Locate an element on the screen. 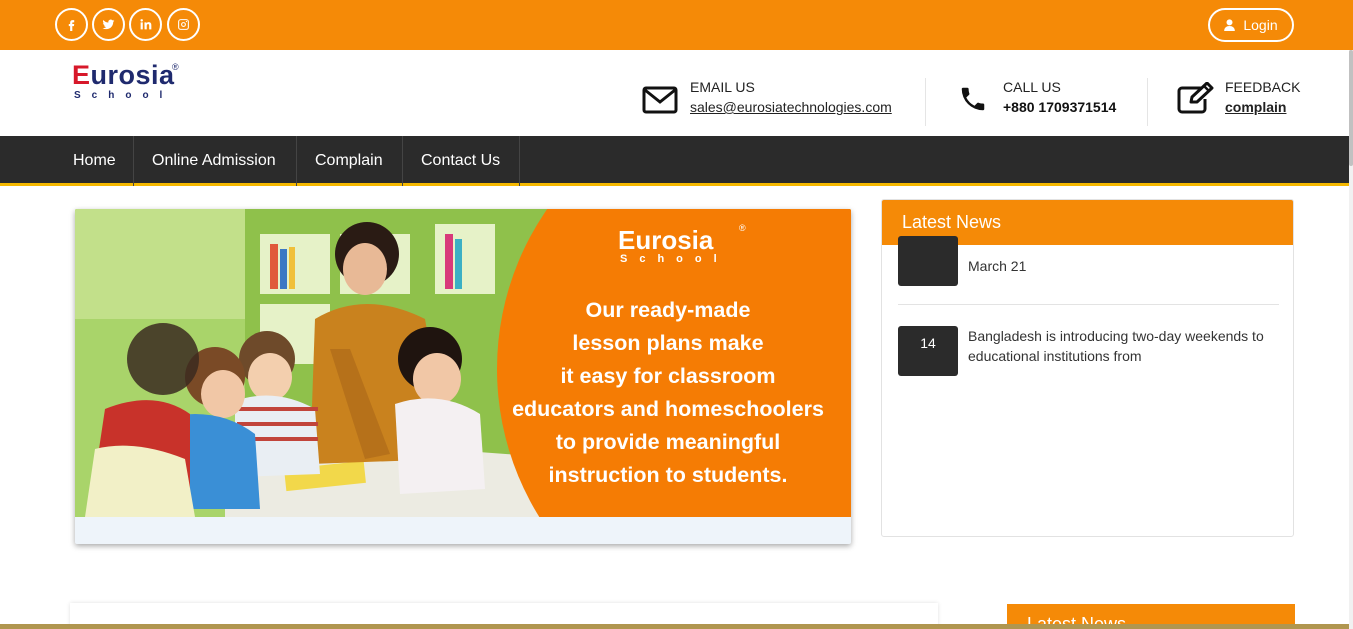 This screenshot has height=629, width=1353. scrollbar-thumb is located at coordinates (1351, 108).